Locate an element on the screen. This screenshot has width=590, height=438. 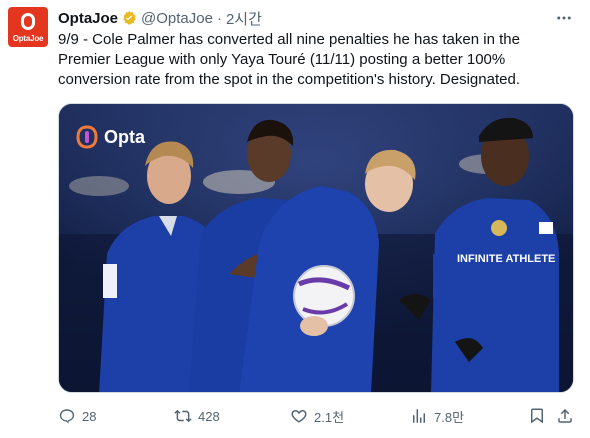
more-dots-icon is located at coordinates (564, 18).